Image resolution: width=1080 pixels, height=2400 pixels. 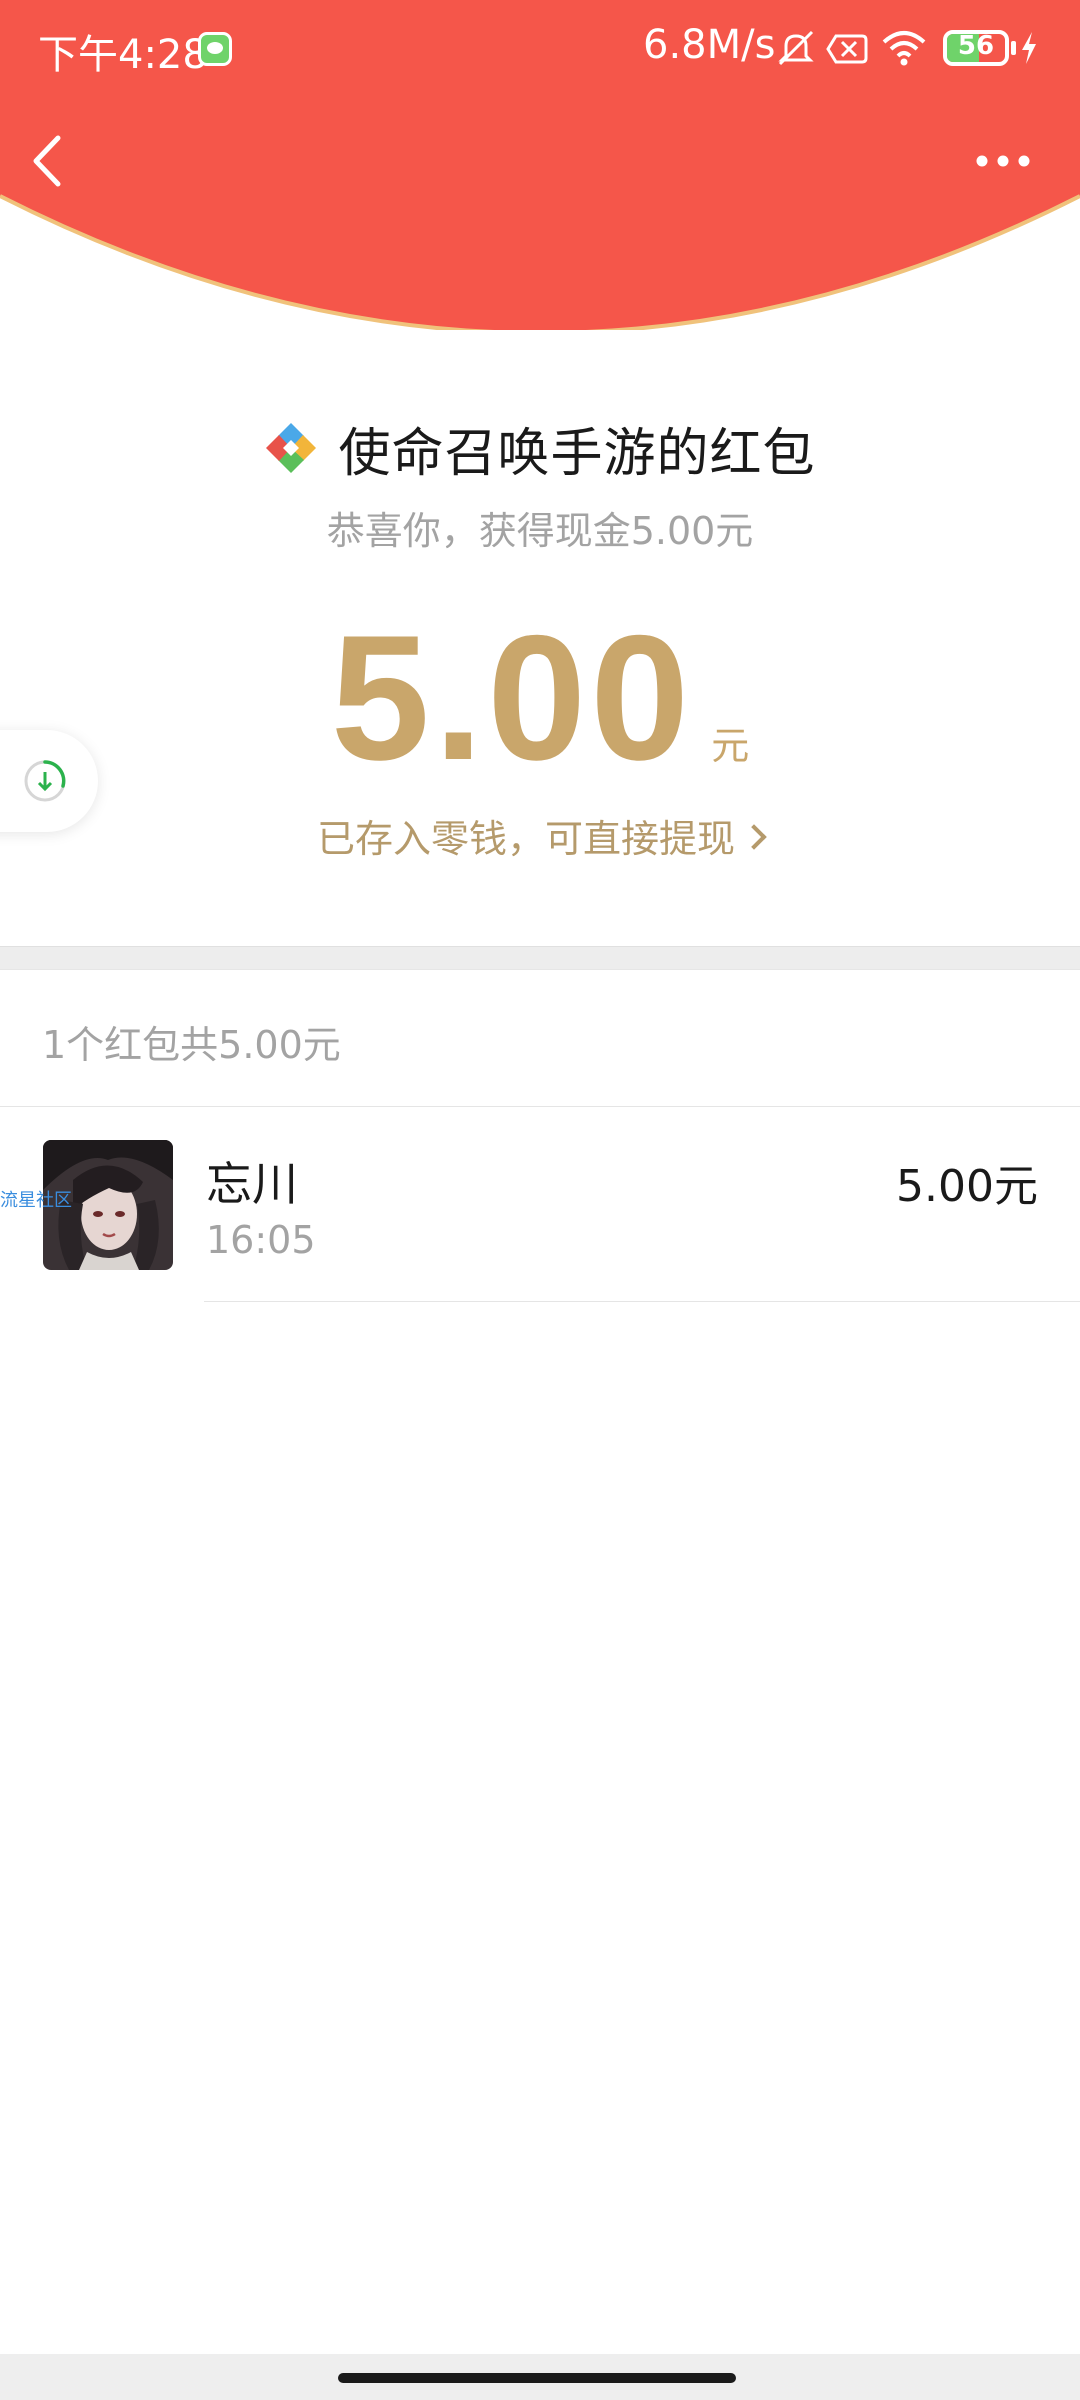 What do you see at coordinates (1003, 161) in the screenshot?
I see `more-options-button` at bounding box center [1003, 161].